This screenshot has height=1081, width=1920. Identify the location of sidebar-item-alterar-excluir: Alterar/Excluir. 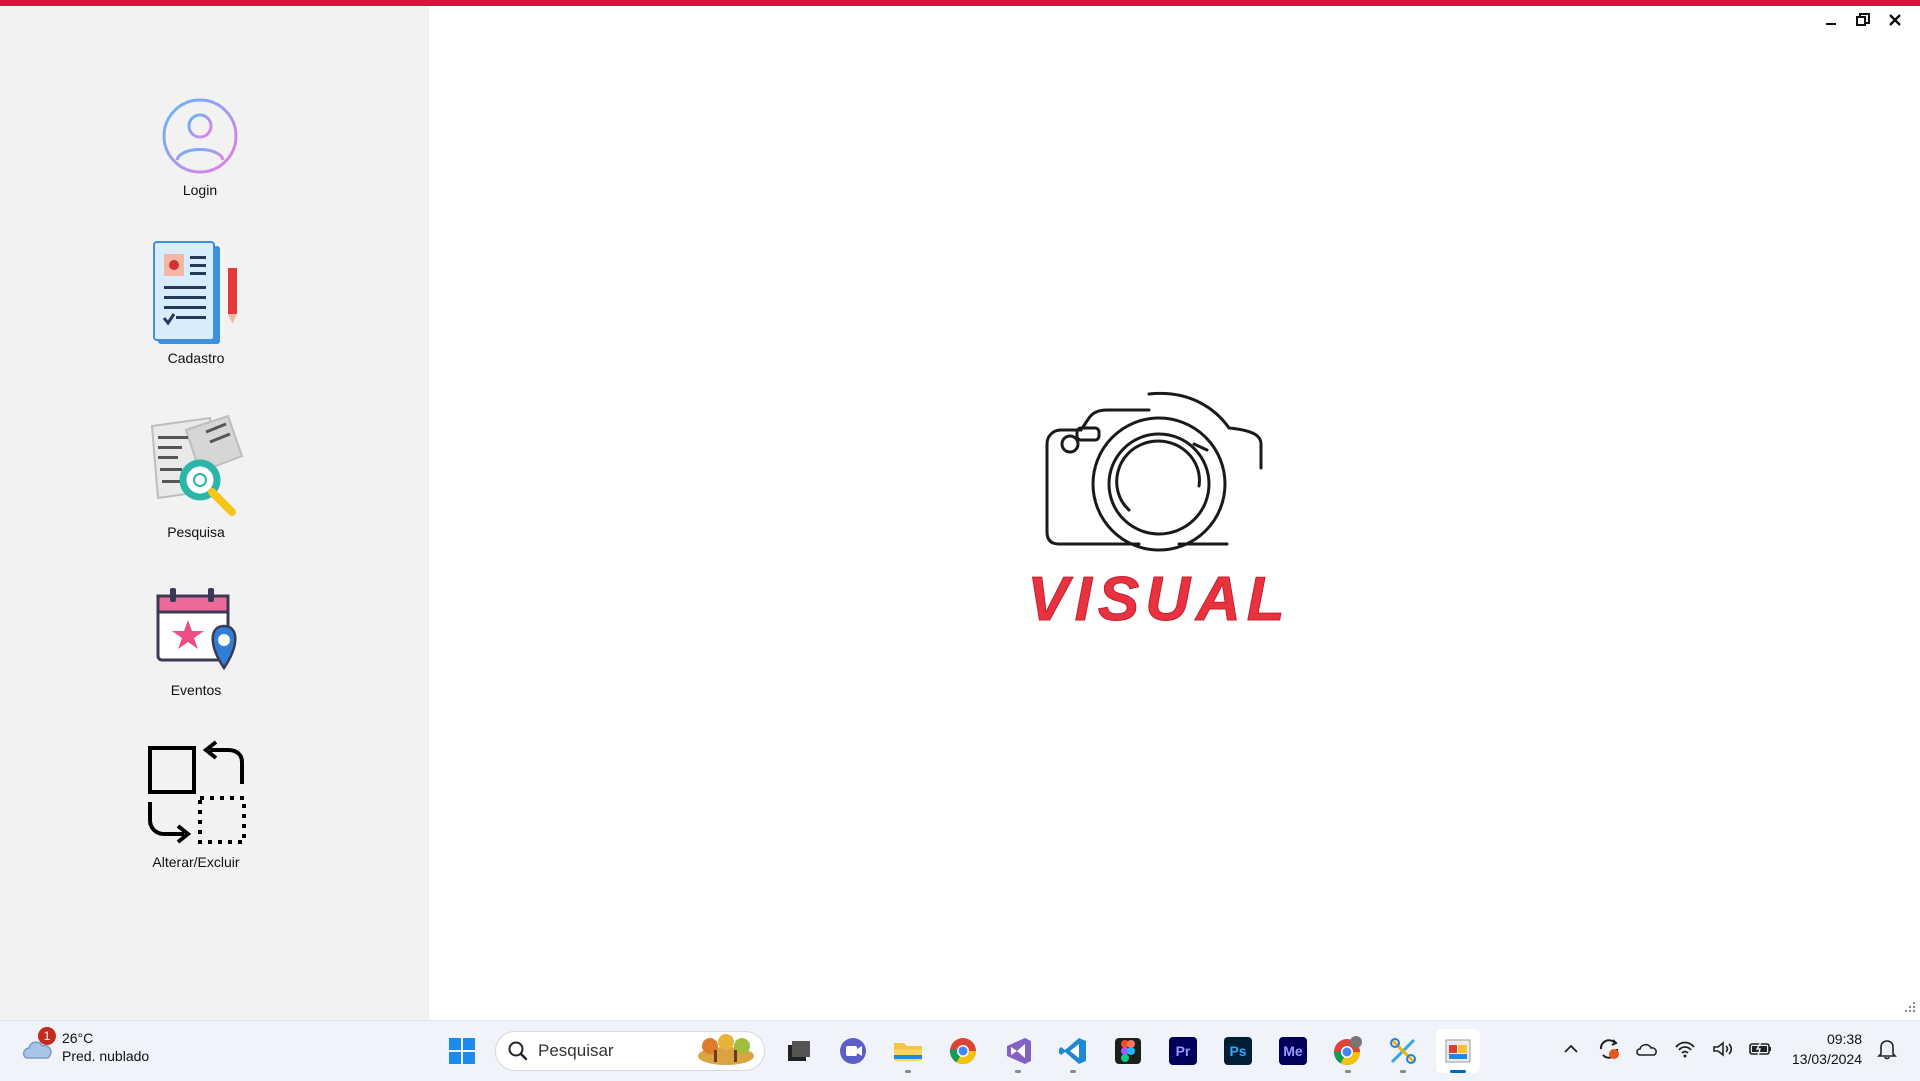
(196, 805).